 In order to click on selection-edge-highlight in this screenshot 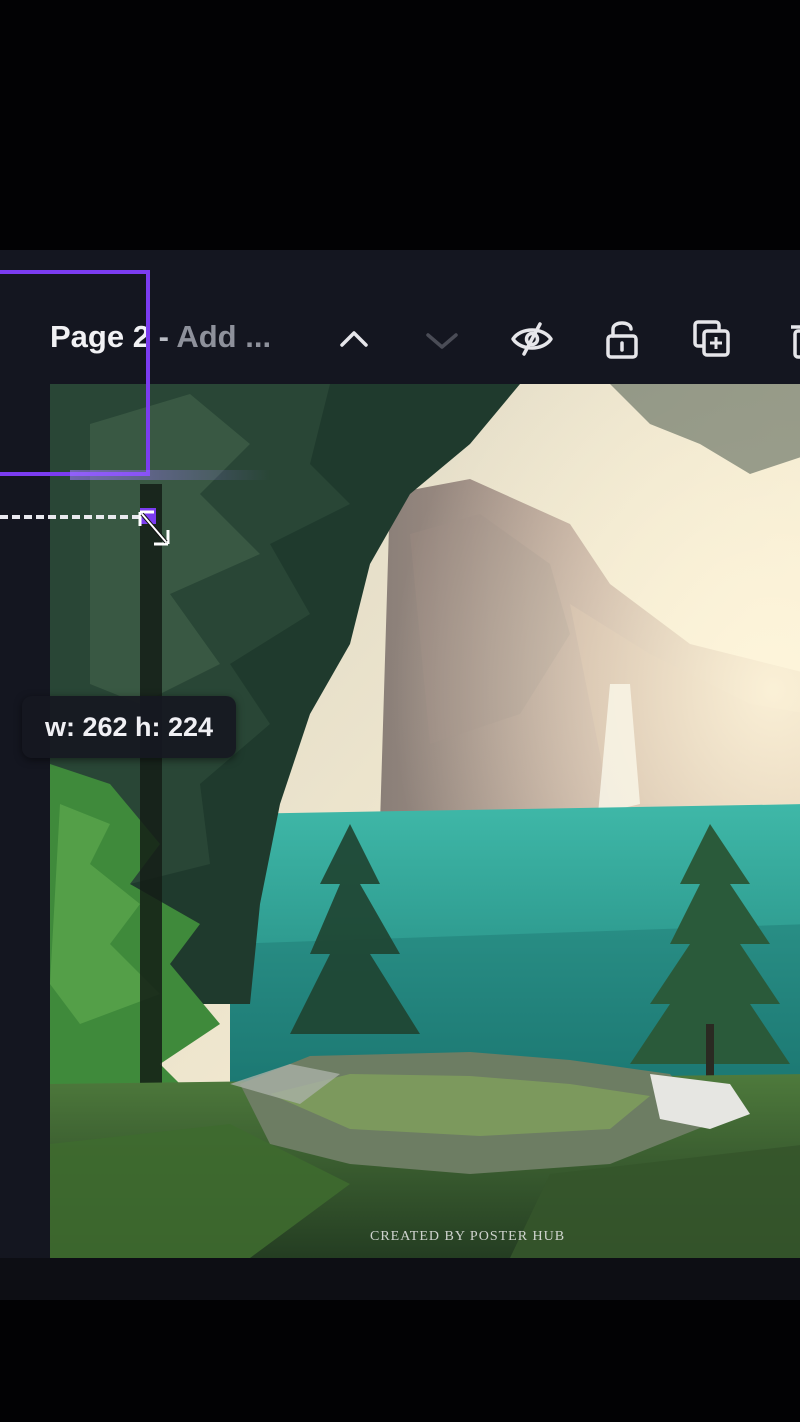, I will do `click(170, 475)`.